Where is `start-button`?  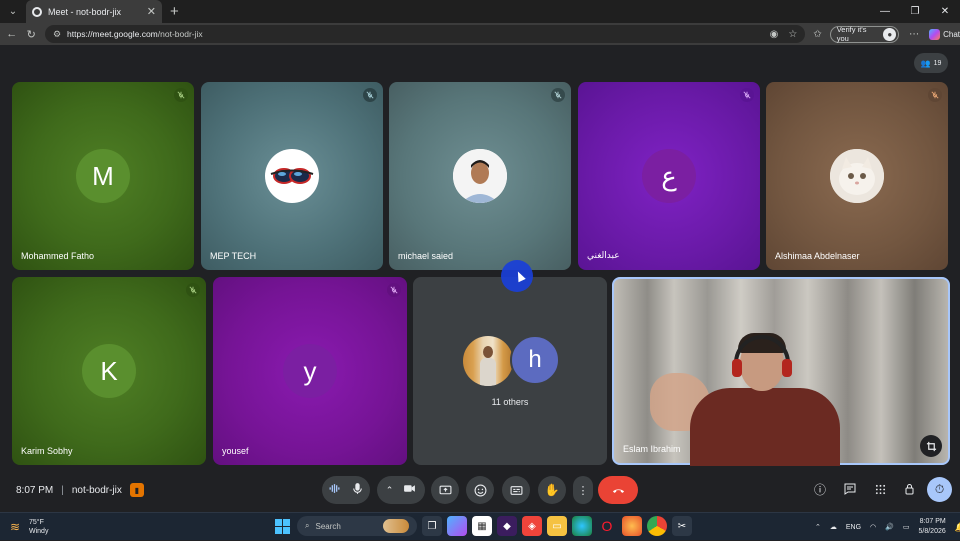
start-button is located at coordinates (282, 526).